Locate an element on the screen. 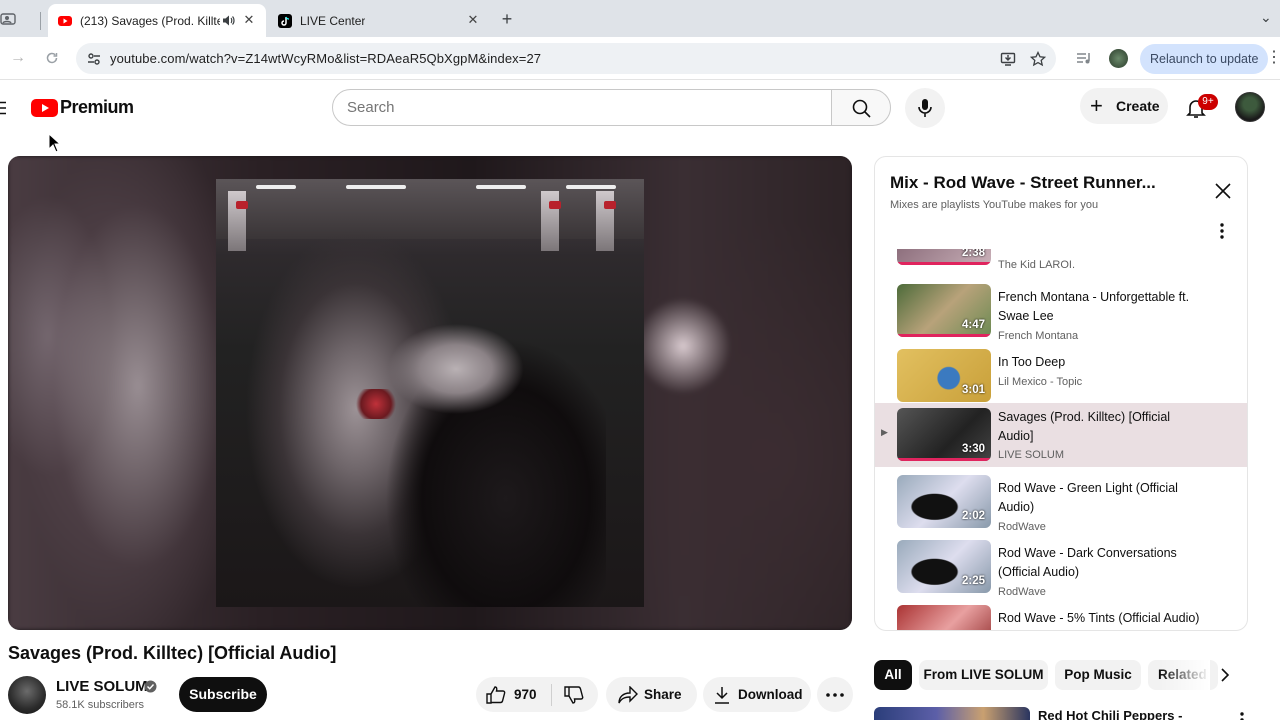 This screenshot has height=720, width=1280. duration-label: 2:38 is located at coordinates (973, 254).